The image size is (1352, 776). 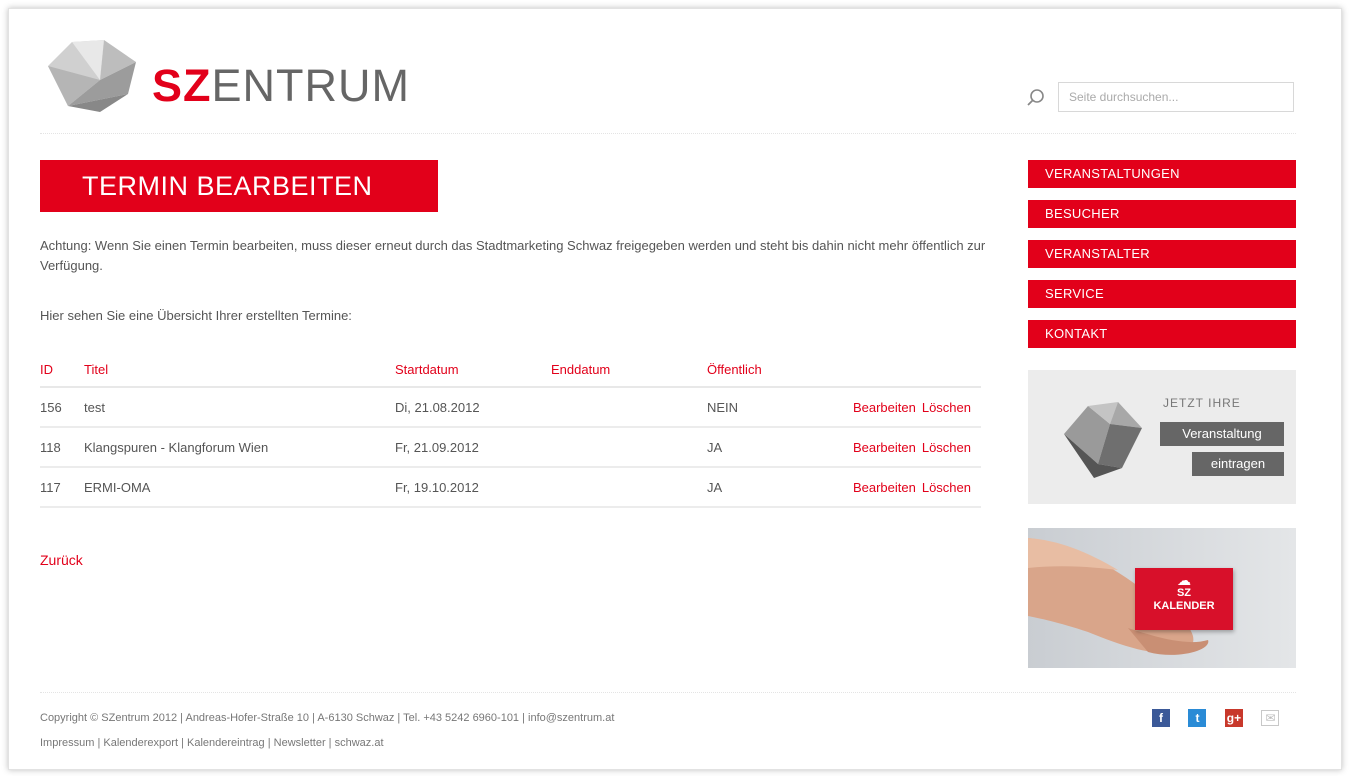 I want to click on footer-divider, so click(x=668, y=692).